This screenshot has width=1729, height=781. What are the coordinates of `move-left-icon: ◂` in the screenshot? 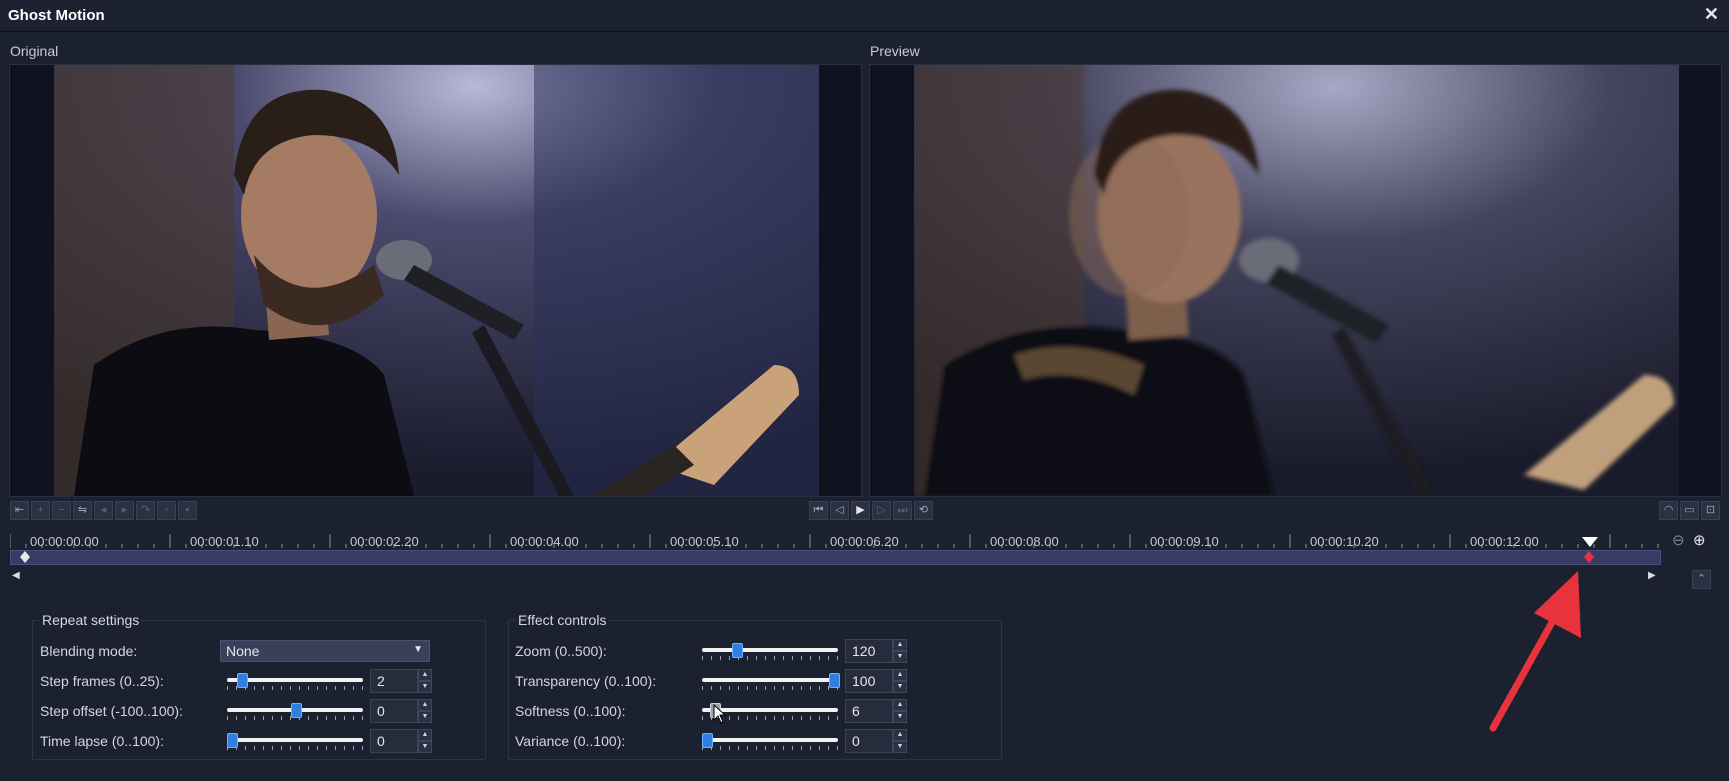 It's located at (103, 510).